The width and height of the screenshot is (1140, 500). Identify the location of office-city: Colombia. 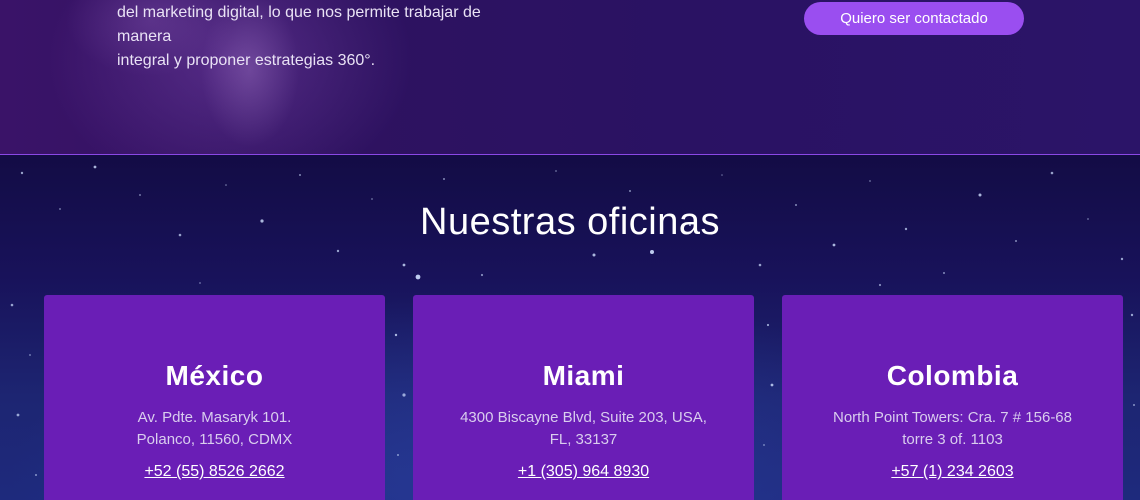
(952, 375).